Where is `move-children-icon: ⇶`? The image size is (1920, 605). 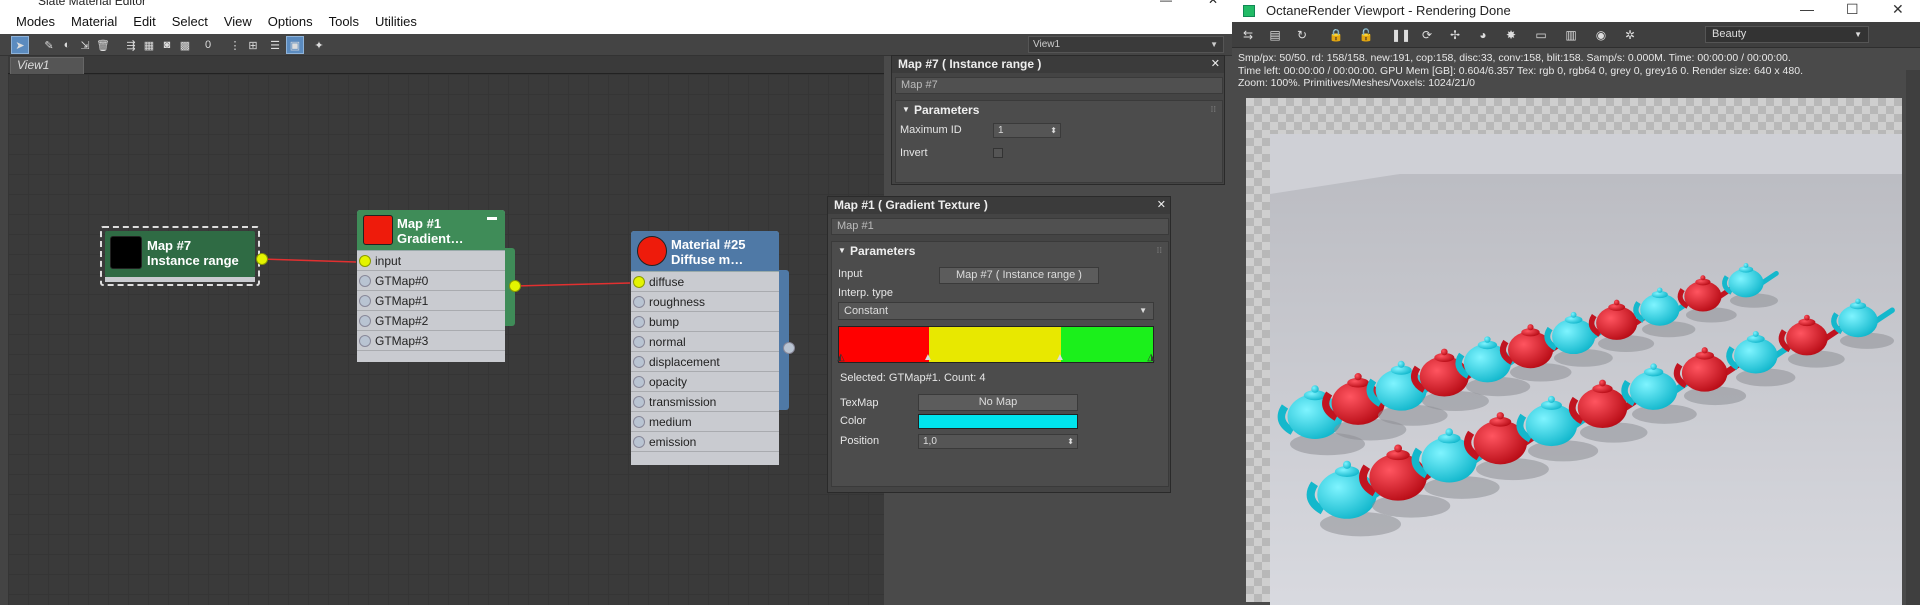 move-children-icon: ⇶ is located at coordinates (131, 45).